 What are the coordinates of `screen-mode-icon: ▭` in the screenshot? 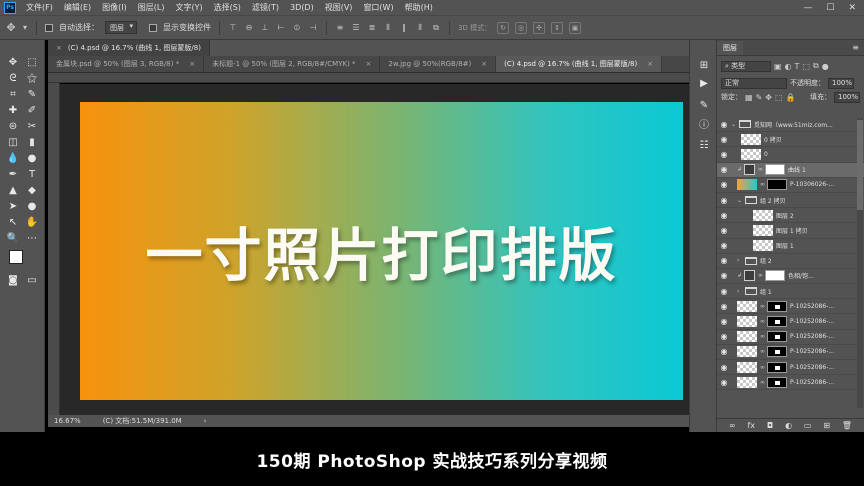 It's located at (32, 281).